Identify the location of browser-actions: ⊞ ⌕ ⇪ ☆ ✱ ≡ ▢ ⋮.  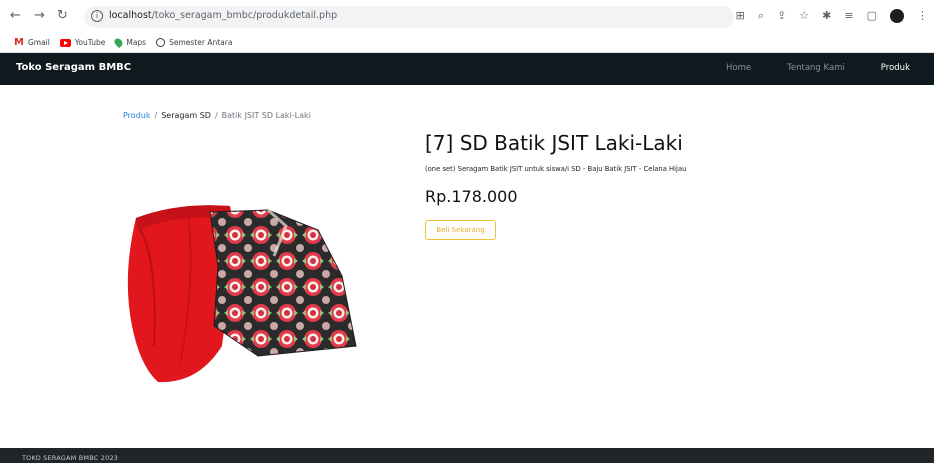
(832, 16).